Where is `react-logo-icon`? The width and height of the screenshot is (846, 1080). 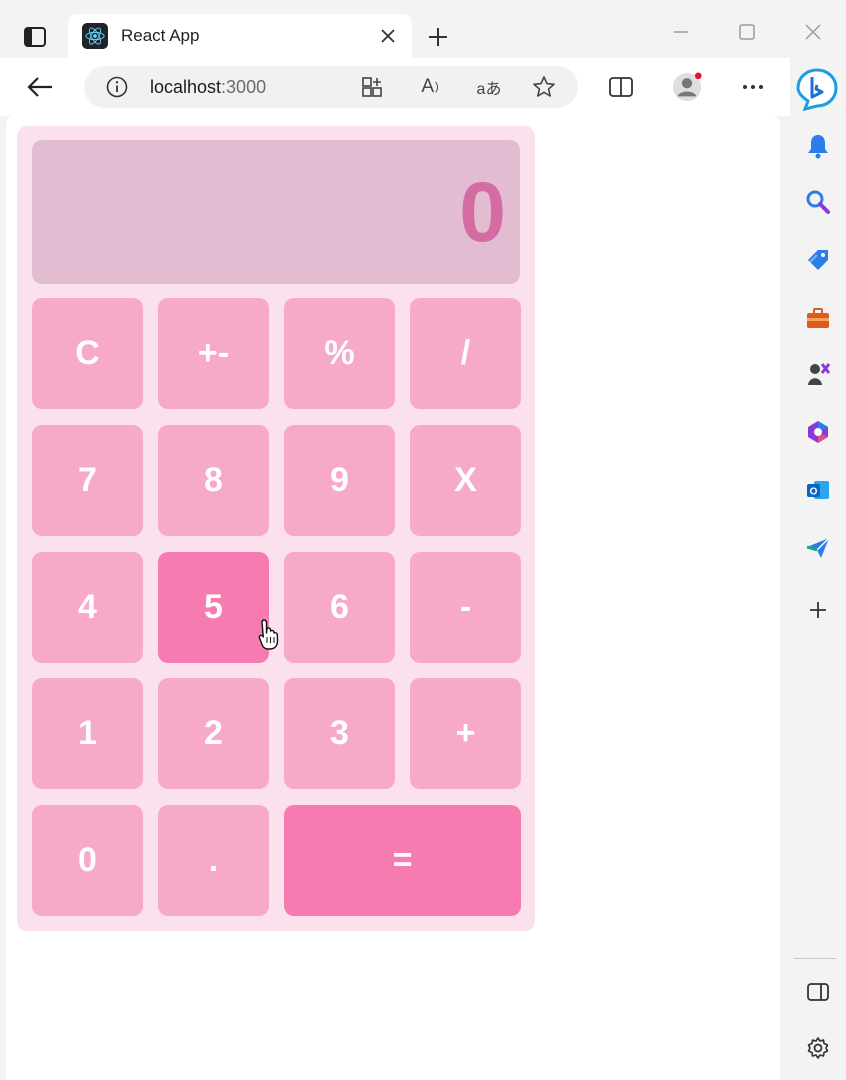 react-logo-icon is located at coordinates (95, 36).